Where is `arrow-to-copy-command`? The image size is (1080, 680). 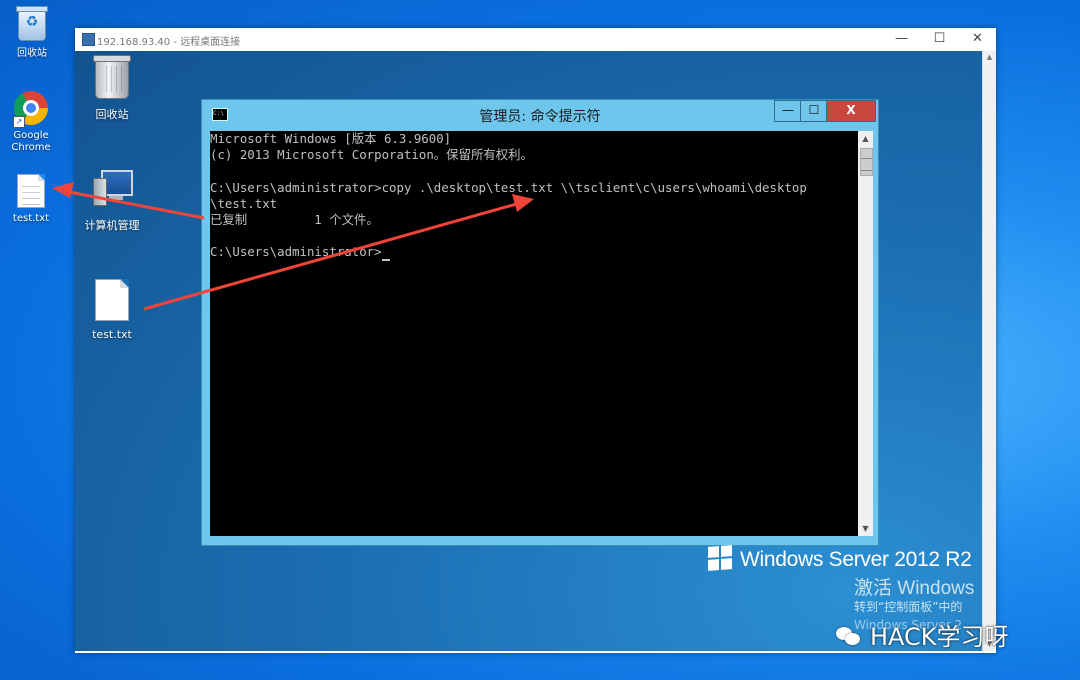 arrow-to-copy-command is located at coordinates (338, 252).